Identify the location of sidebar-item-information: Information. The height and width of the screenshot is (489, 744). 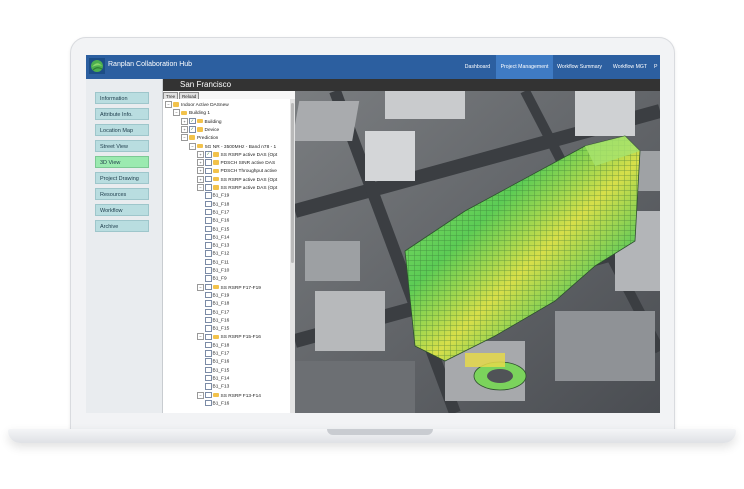
(122, 98).